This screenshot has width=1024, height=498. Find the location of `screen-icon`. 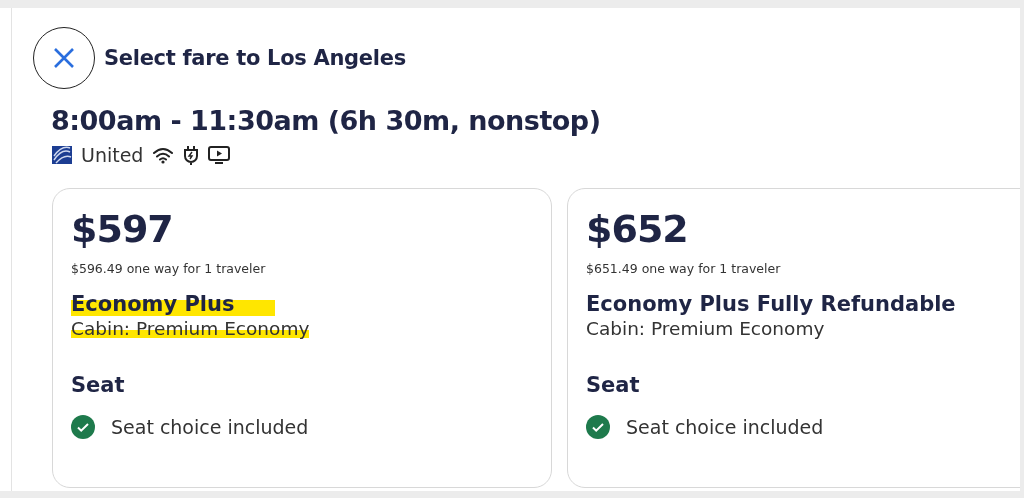

screen-icon is located at coordinates (219, 155).